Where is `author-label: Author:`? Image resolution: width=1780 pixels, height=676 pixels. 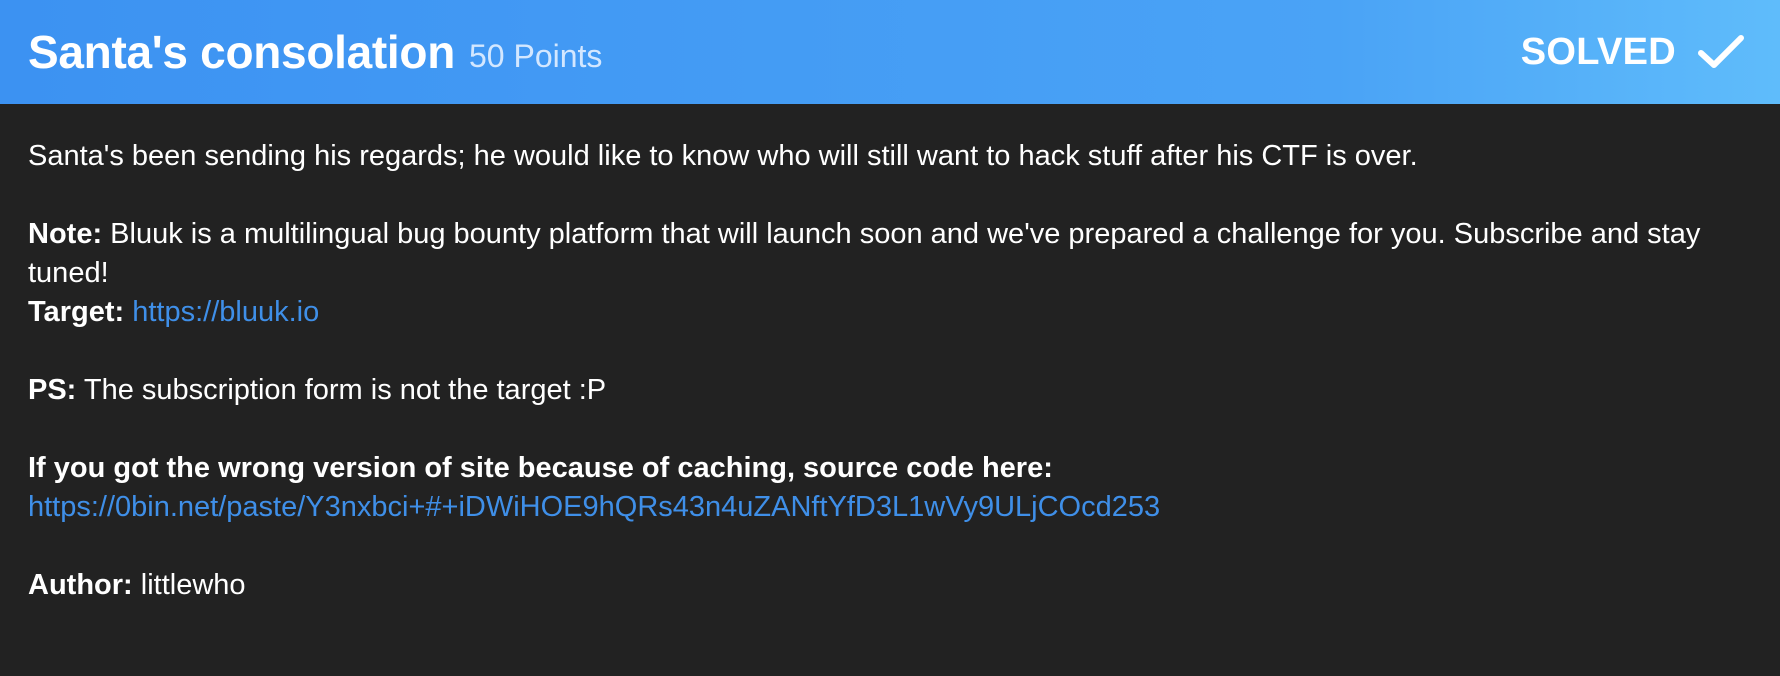
author-label: Author: is located at coordinates (80, 585).